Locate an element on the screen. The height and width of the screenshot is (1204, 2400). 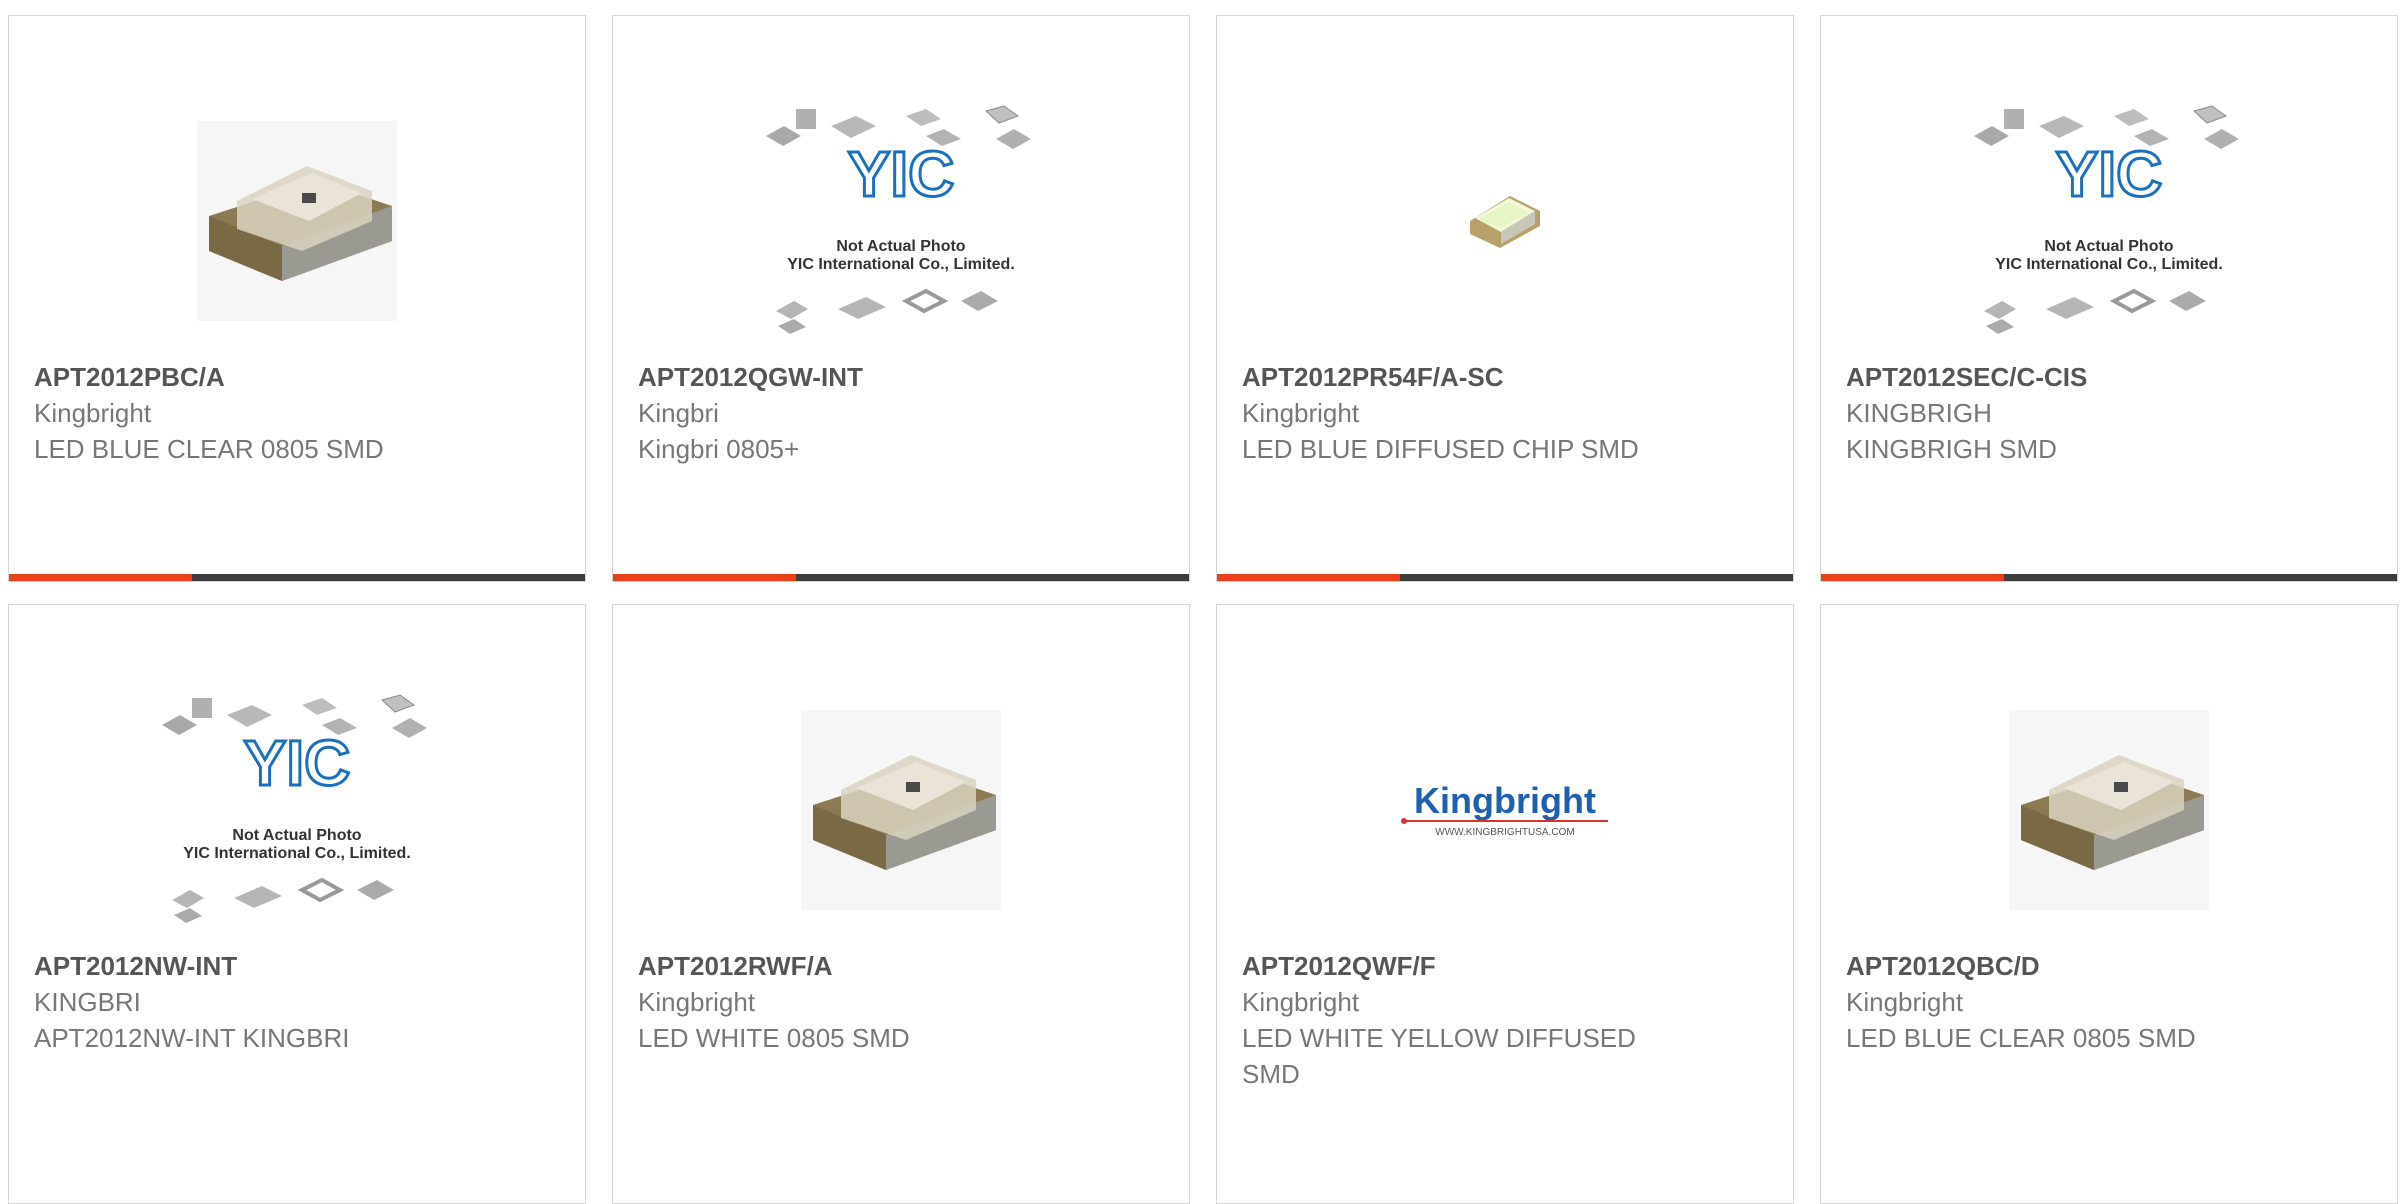
part-number: APT2012QWF/F is located at coordinates (1452, 966).